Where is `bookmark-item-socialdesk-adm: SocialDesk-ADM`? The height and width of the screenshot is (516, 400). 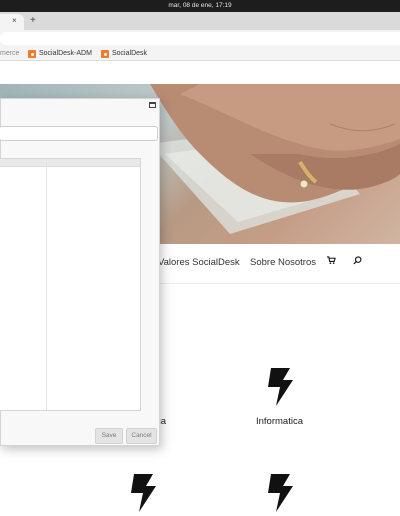 bookmark-item-socialdesk-adm: SocialDesk-ADM is located at coordinates (60, 54).